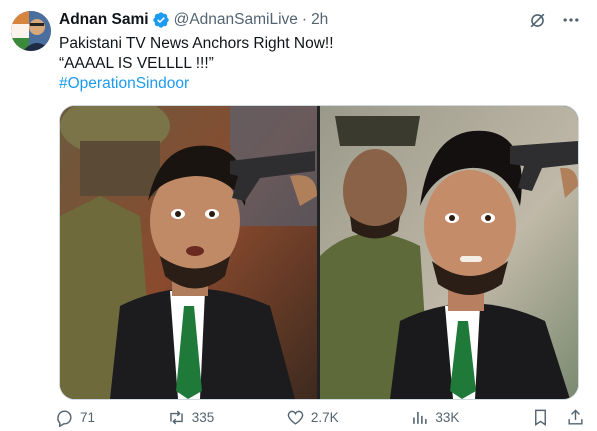  Describe the element at coordinates (75, 417) in the screenshot. I see `reply-button: 71` at that location.